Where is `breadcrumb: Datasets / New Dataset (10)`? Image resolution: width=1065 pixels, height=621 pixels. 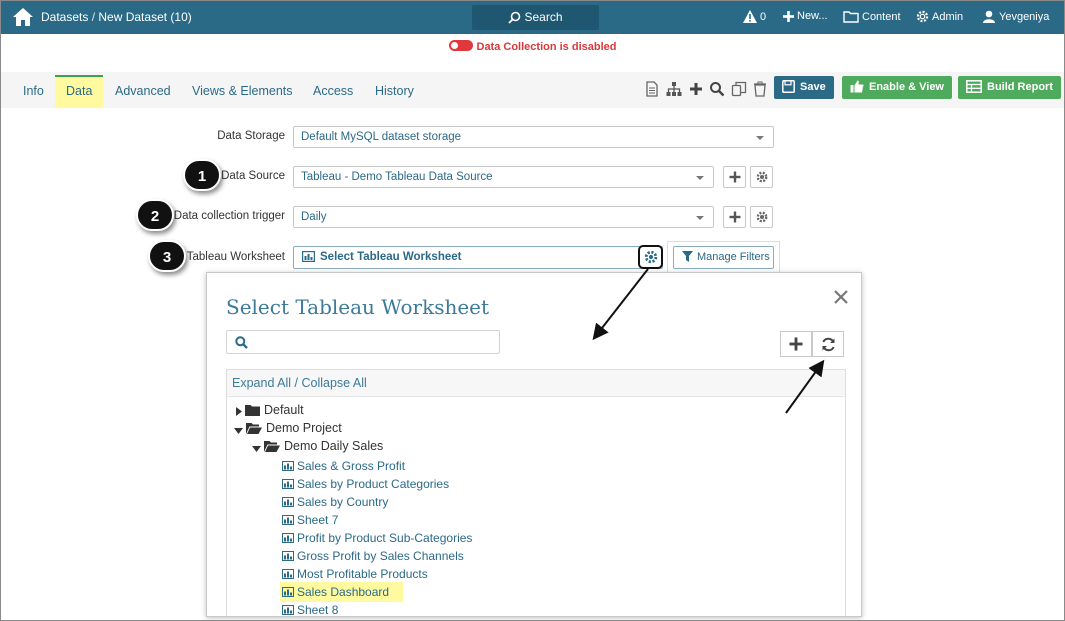 breadcrumb: Datasets / New Dataset (10) is located at coordinates (116, 17).